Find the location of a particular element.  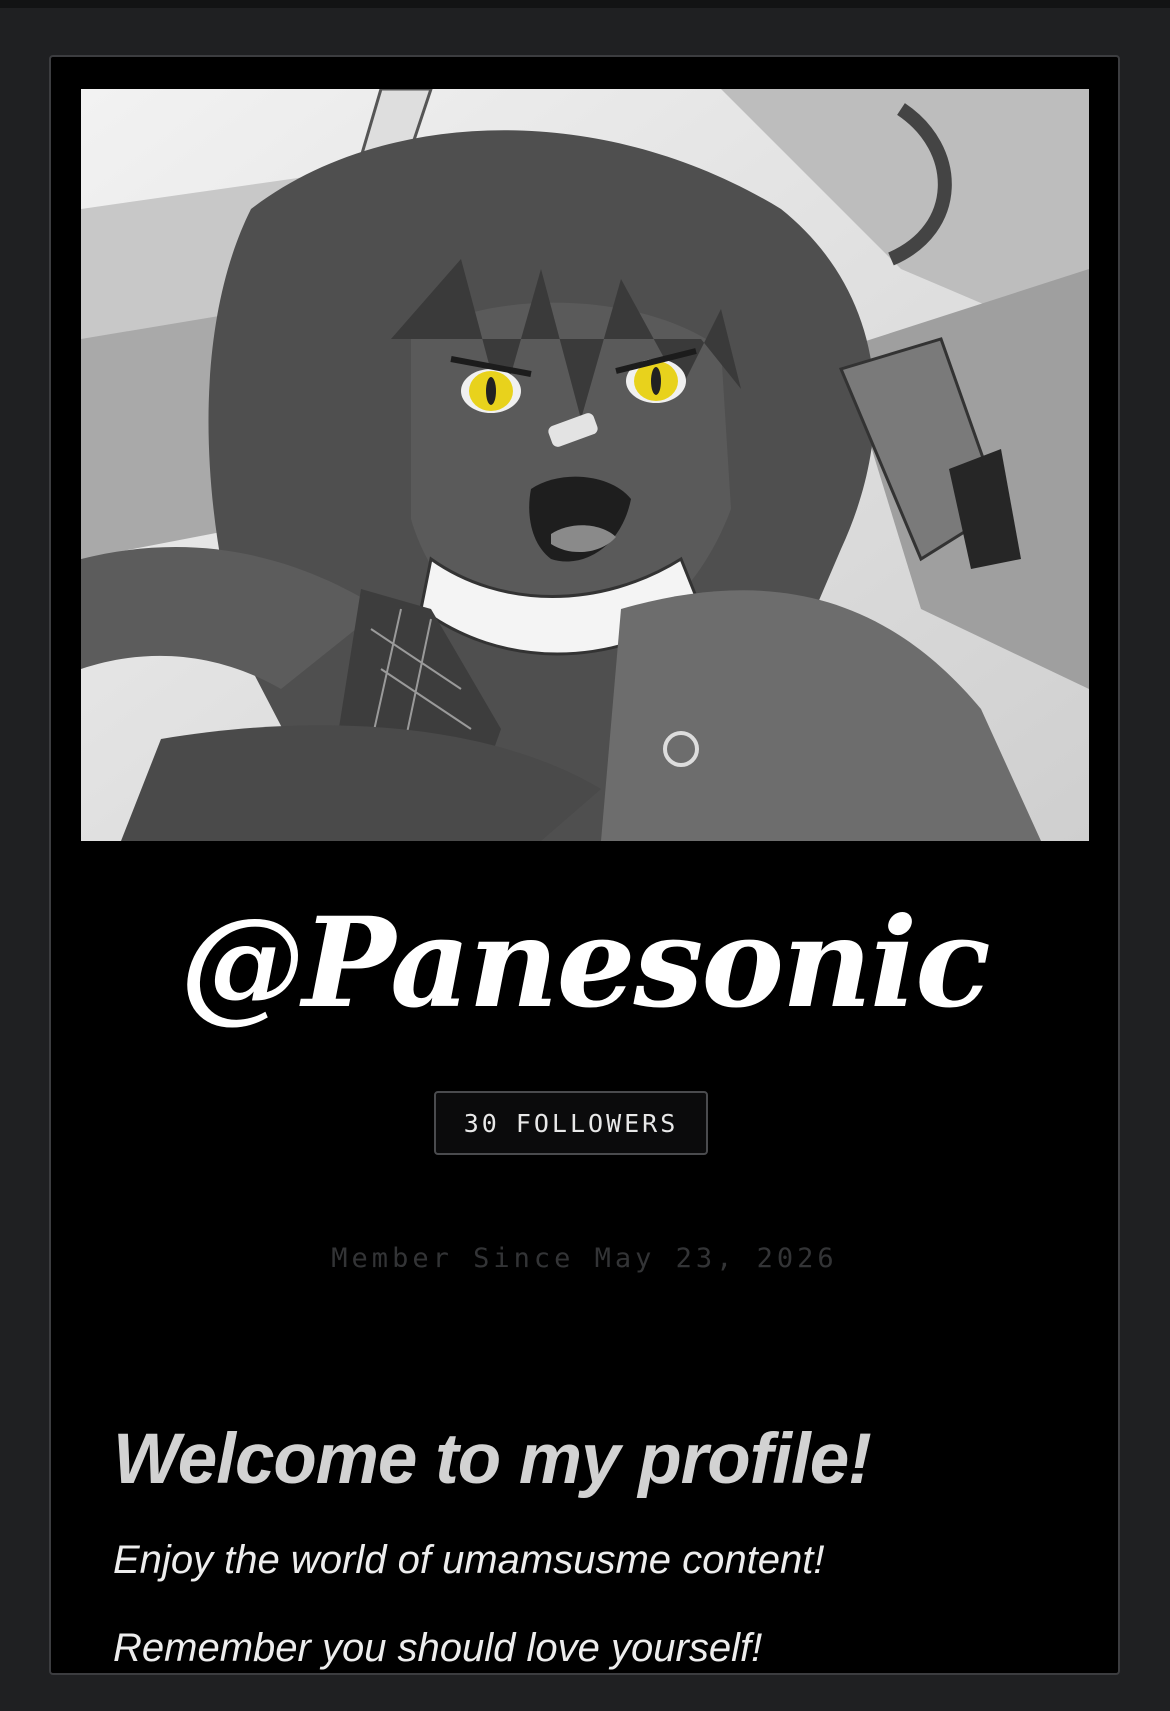

followers-count: 30 is located at coordinates (481, 1123).